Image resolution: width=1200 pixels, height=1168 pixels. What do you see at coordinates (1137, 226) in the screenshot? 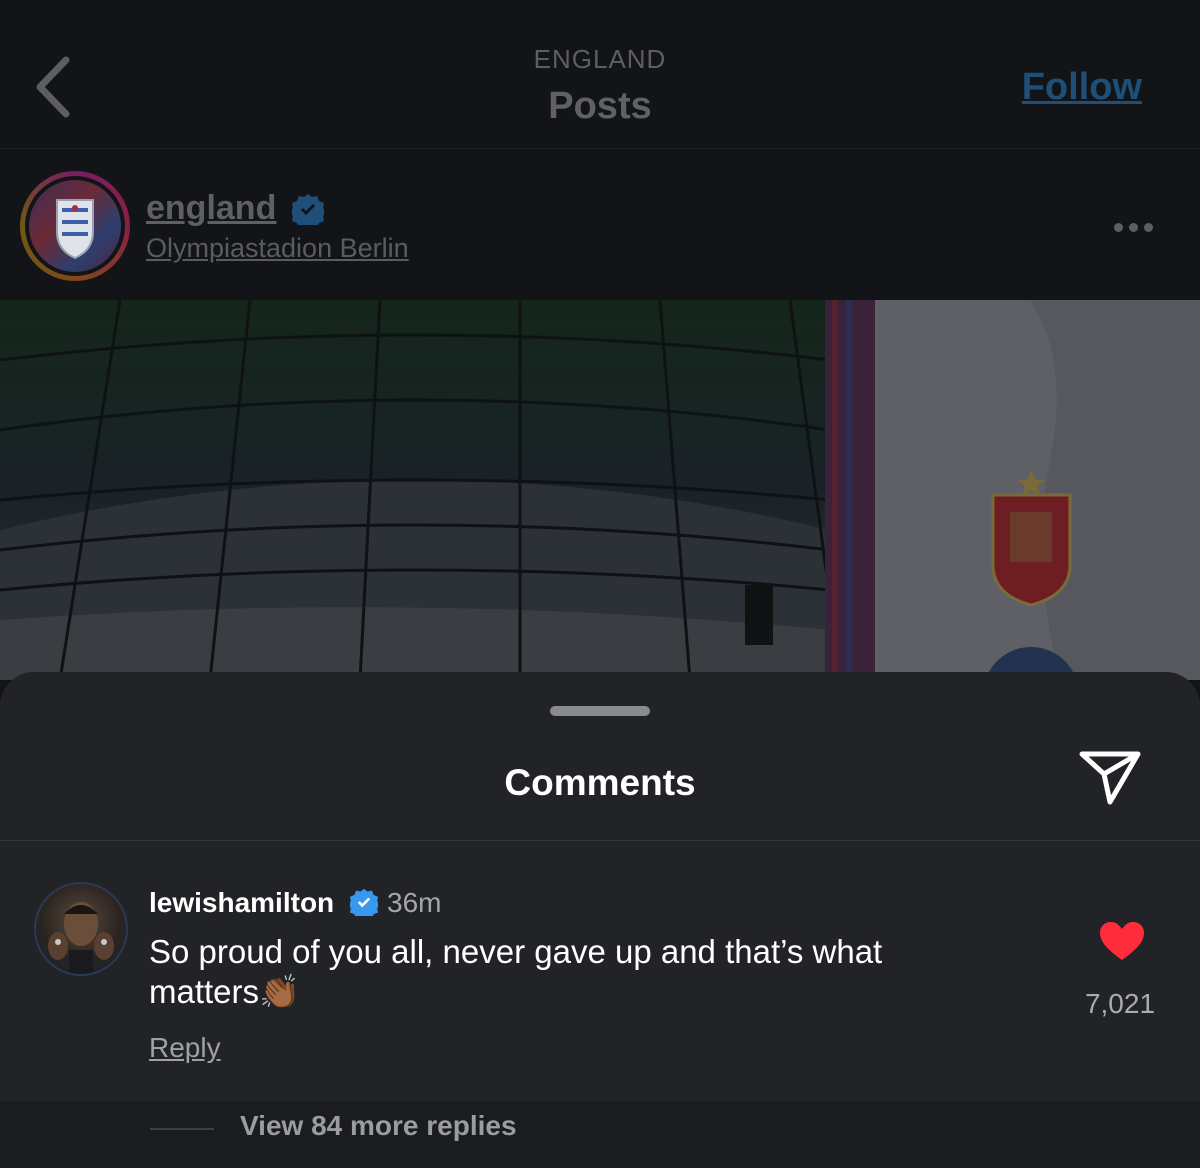
I see `more-options-button` at bounding box center [1137, 226].